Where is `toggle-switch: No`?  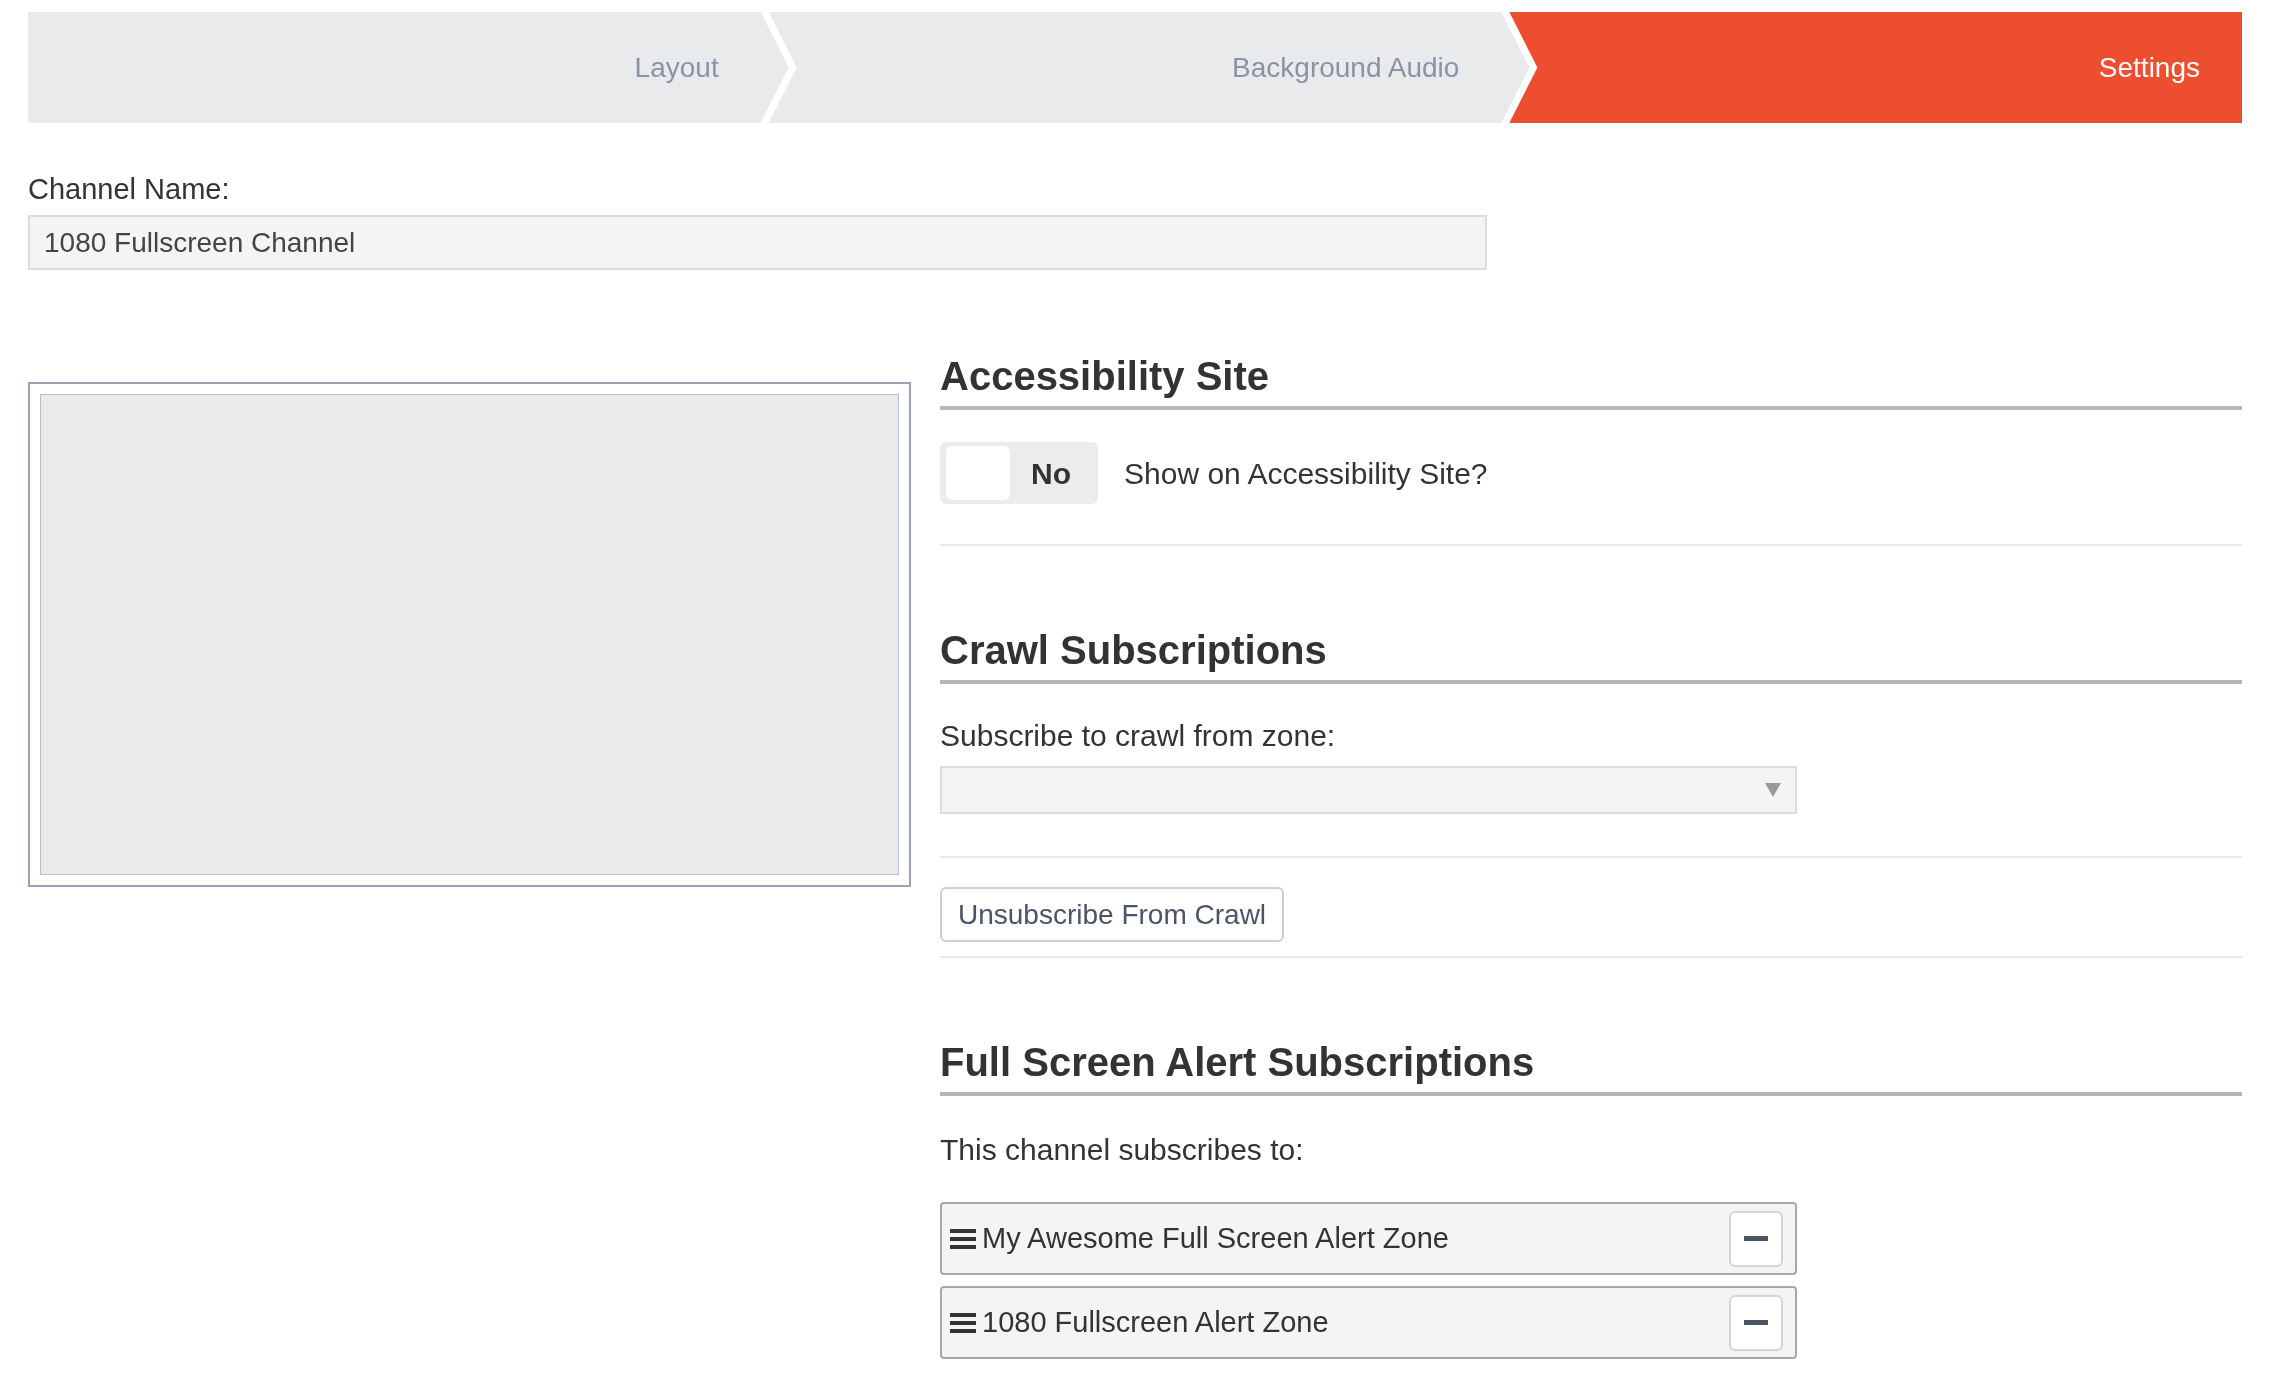 toggle-switch: No is located at coordinates (1019, 473).